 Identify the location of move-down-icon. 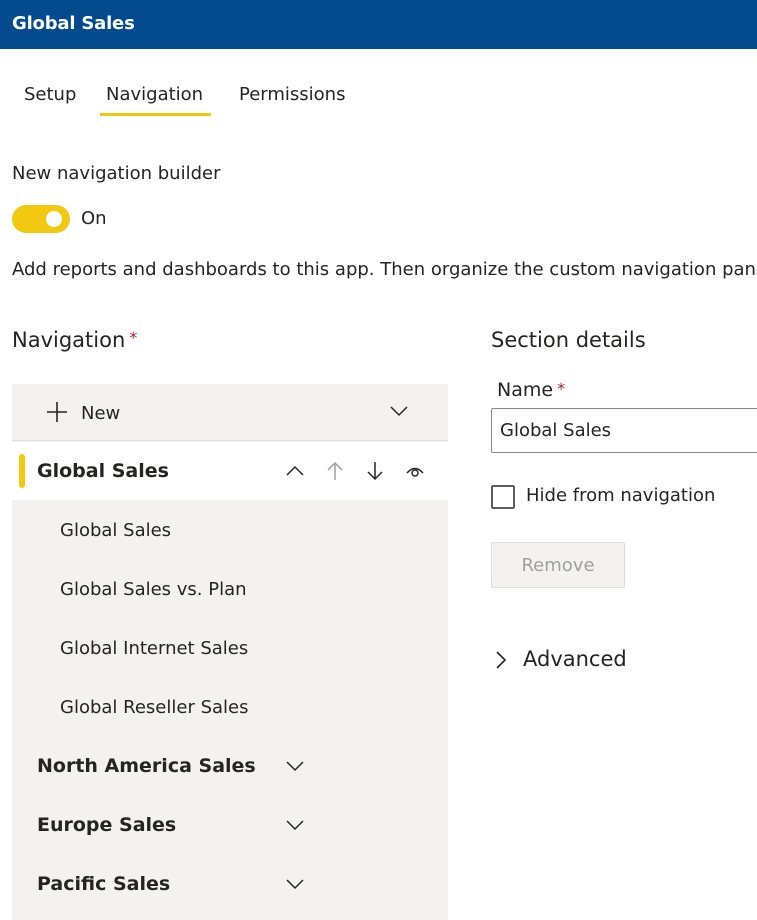
(375, 471).